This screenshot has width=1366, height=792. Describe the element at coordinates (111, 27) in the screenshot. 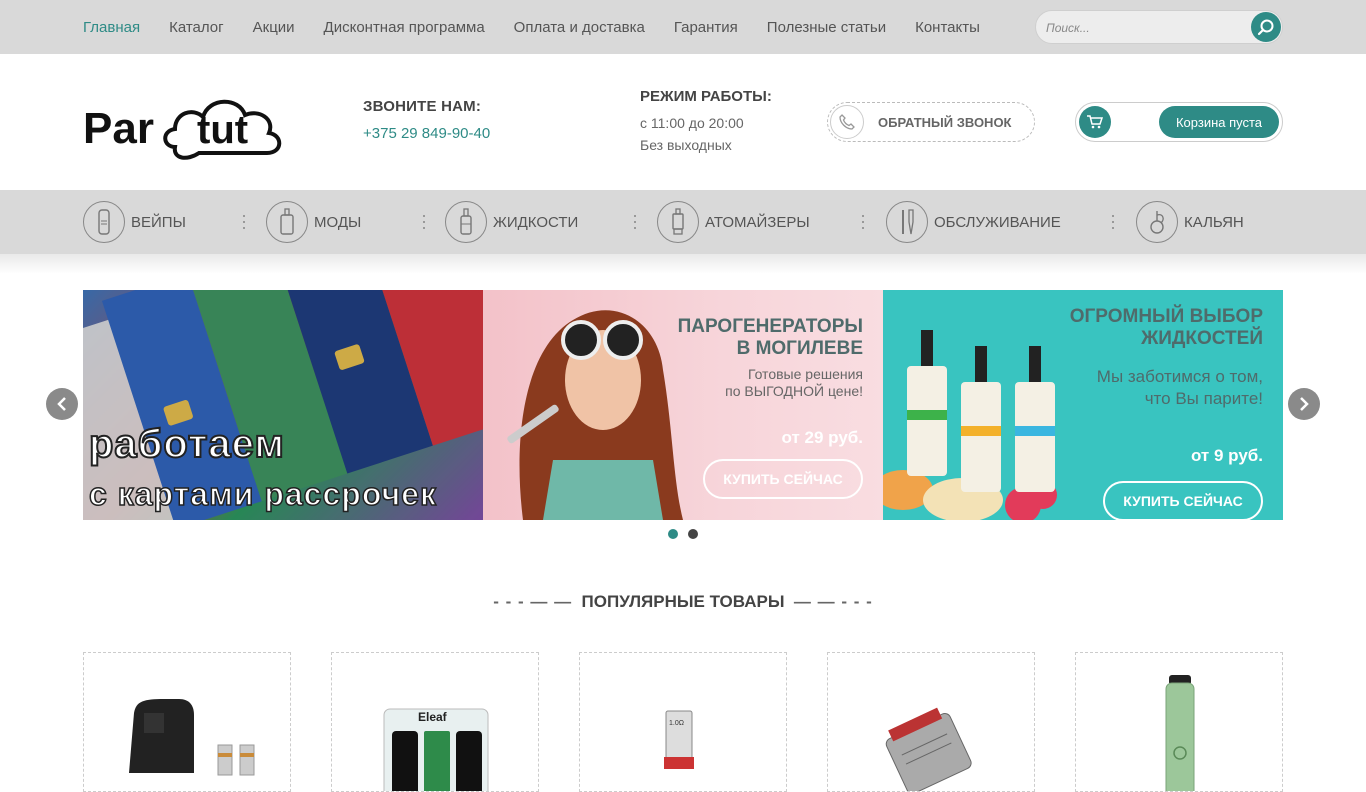

I see `nav-home: Главная` at that location.